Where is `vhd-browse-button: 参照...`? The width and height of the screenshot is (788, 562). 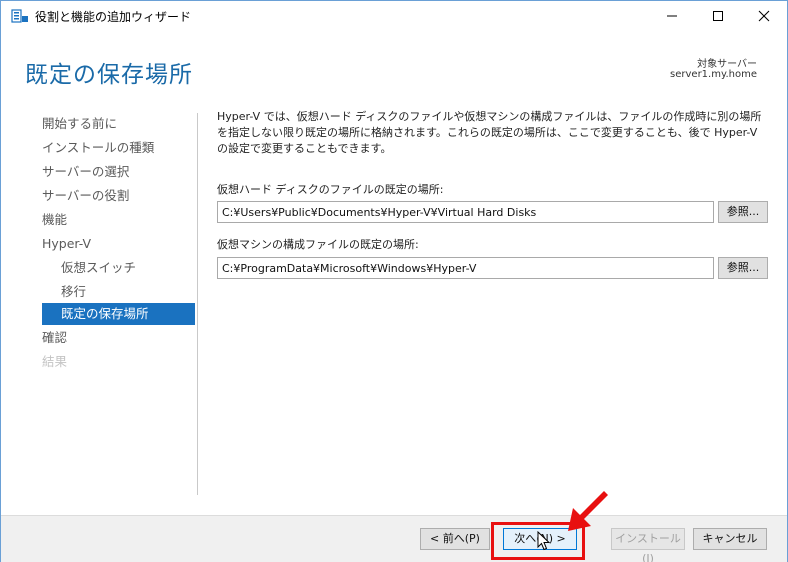 vhd-browse-button: 参照... is located at coordinates (743, 212).